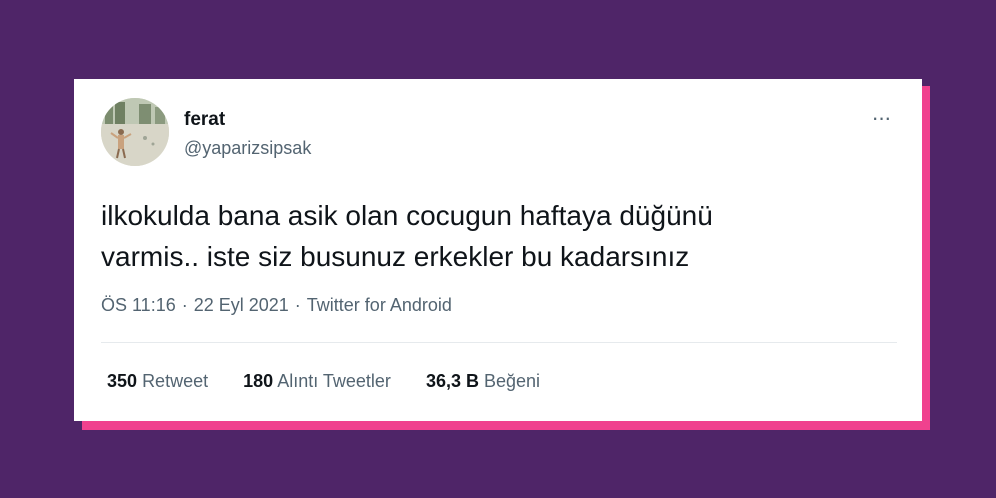 The height and width of the screenshot is (498, 996). What do you see at coordinates (483, 381) in the screenshot?
I see `like-stat: 36,3 B Beğeni` at bounding box center [483, 381].